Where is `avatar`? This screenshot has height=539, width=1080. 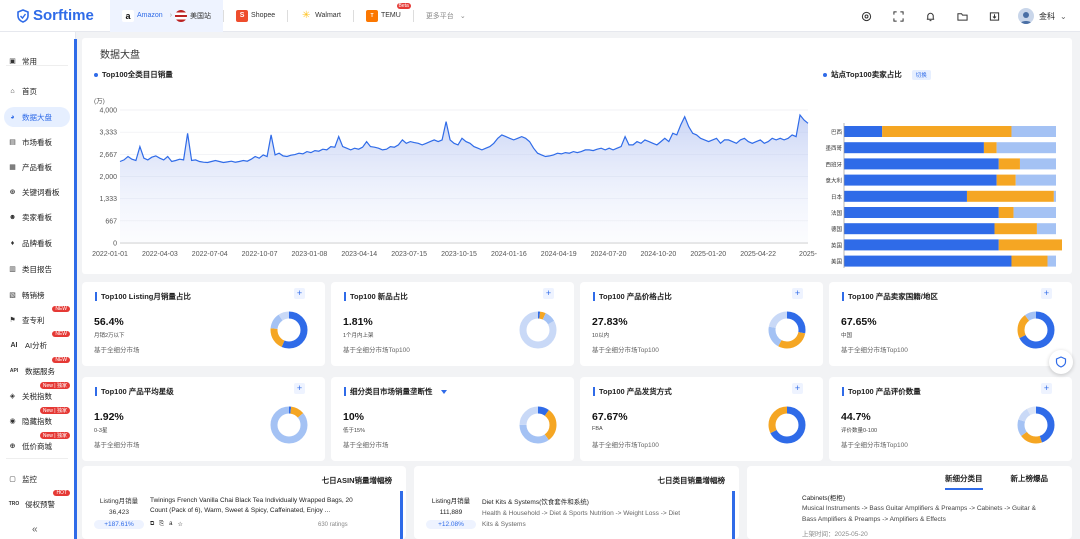 avatar is located at coordinates (1026, 16).